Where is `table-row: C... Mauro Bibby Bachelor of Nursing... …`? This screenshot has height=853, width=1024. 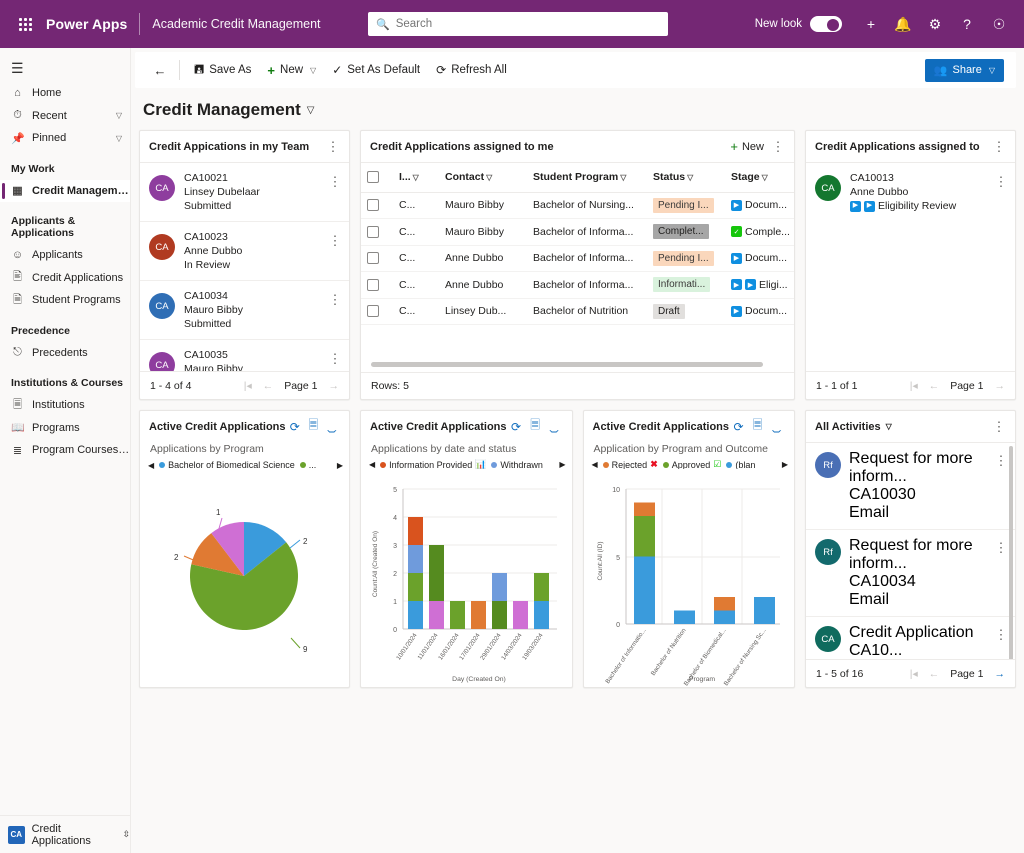 table-row: C... Mauro Bibby Bachelor of Nursing... … is located at coordinates (577, 205).